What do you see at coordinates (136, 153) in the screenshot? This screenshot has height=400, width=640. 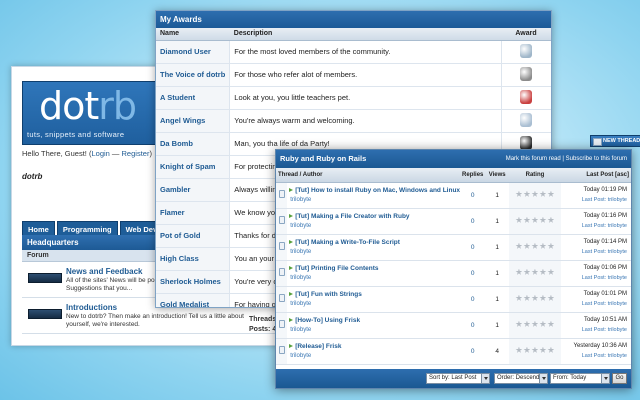 I see `register-link: Register` at bounding box center [136, 153].